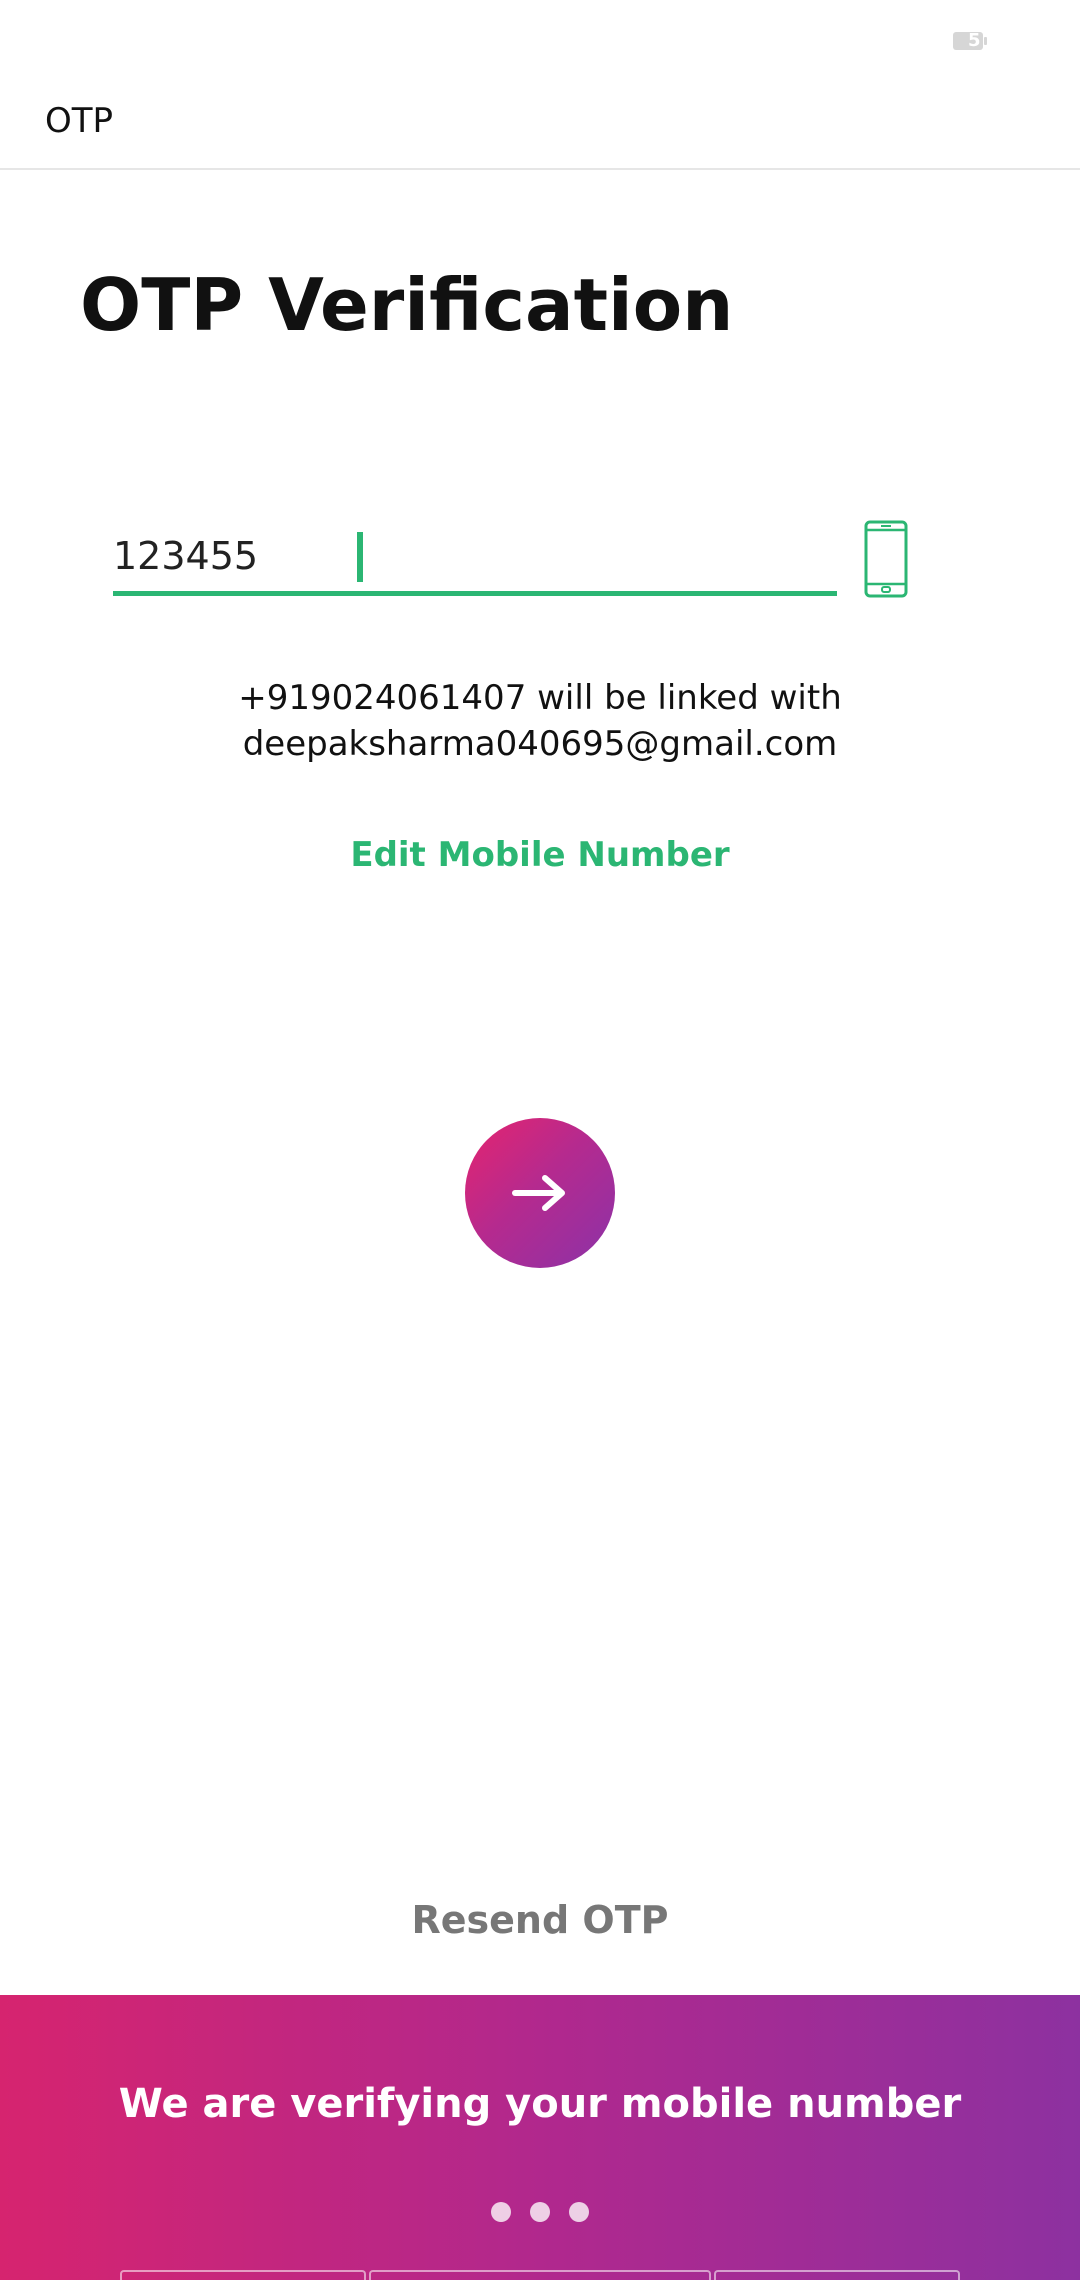 This screenshot has width=1080, height=2280. What do you see at coordinates (79, 121) in the screenshot?
I see `app-bar-title: OTP` at bounding box center [79, 121].